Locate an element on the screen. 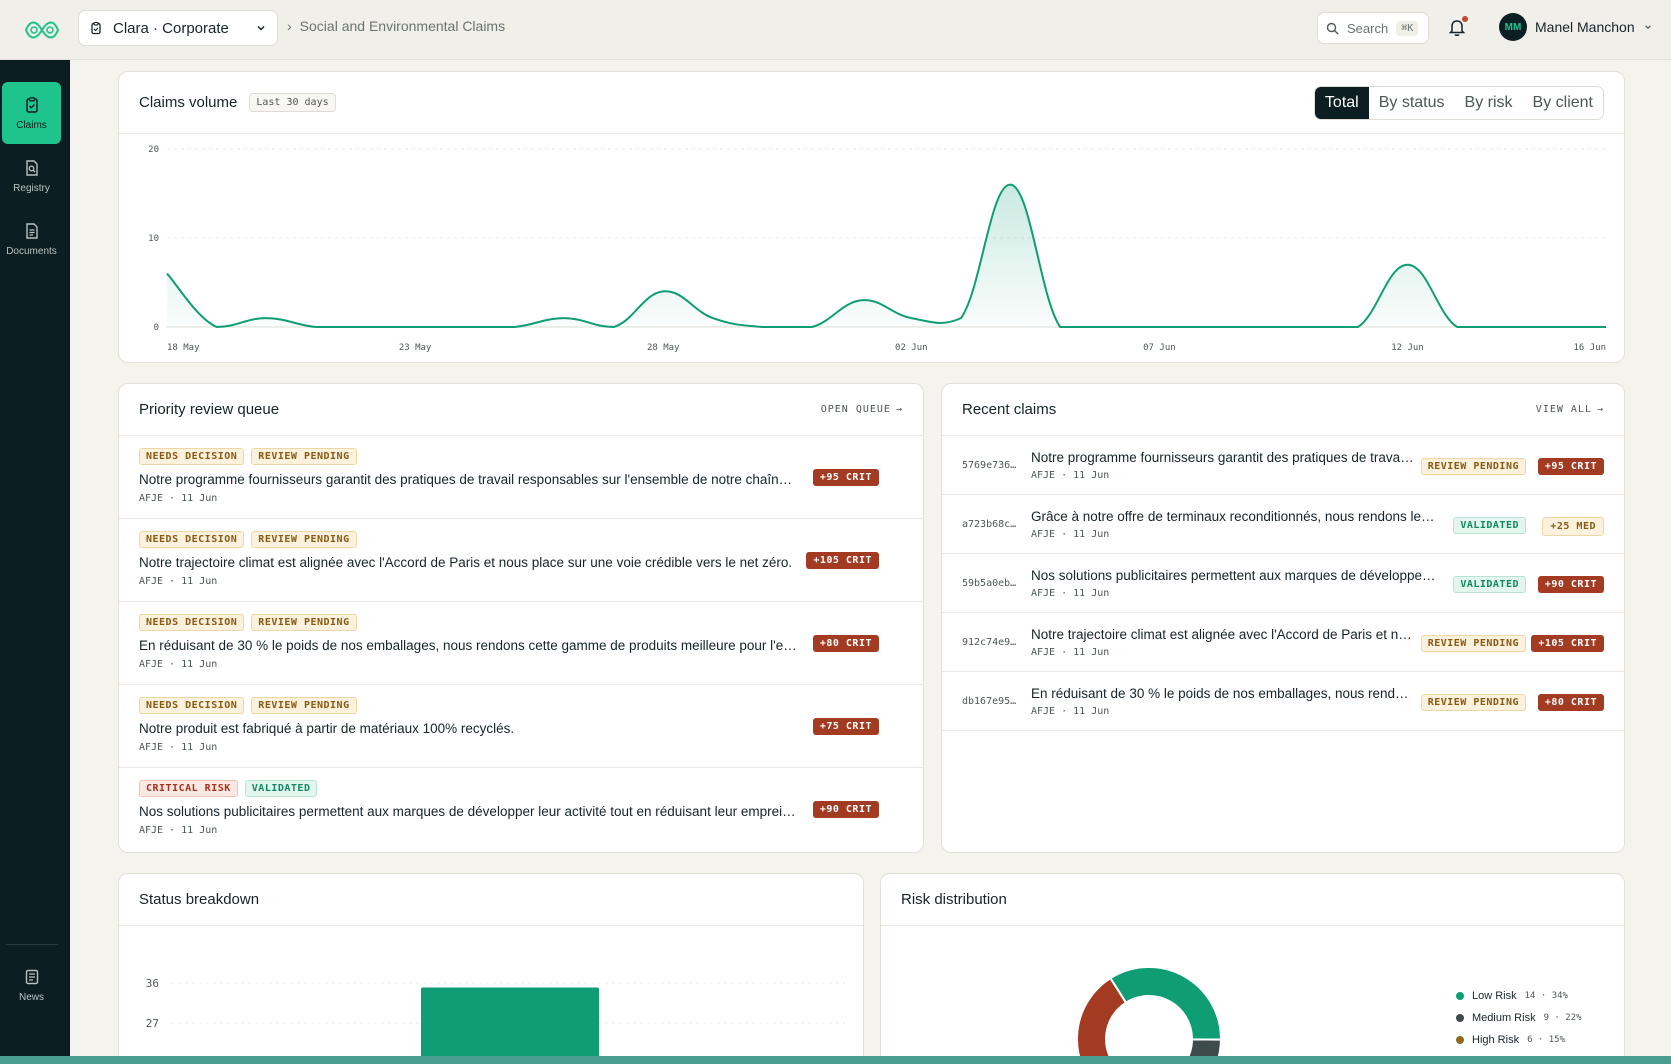  y-tick-label: 20 is located at coordinates (153, 150).